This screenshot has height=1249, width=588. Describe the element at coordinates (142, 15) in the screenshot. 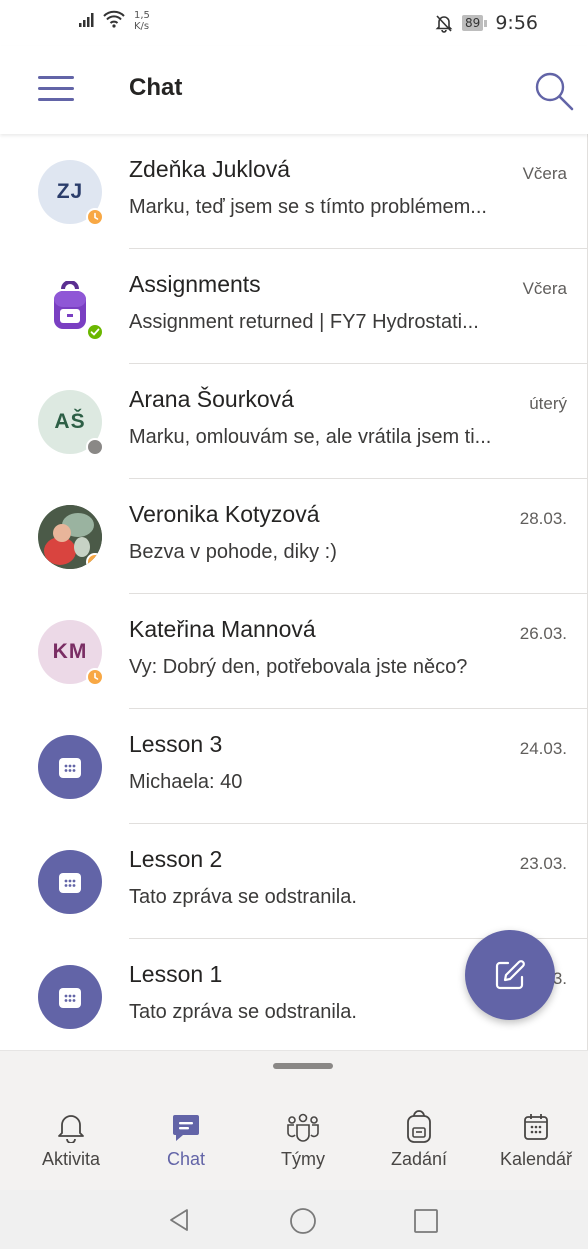

I see `speed-value: 1,5` at that location.